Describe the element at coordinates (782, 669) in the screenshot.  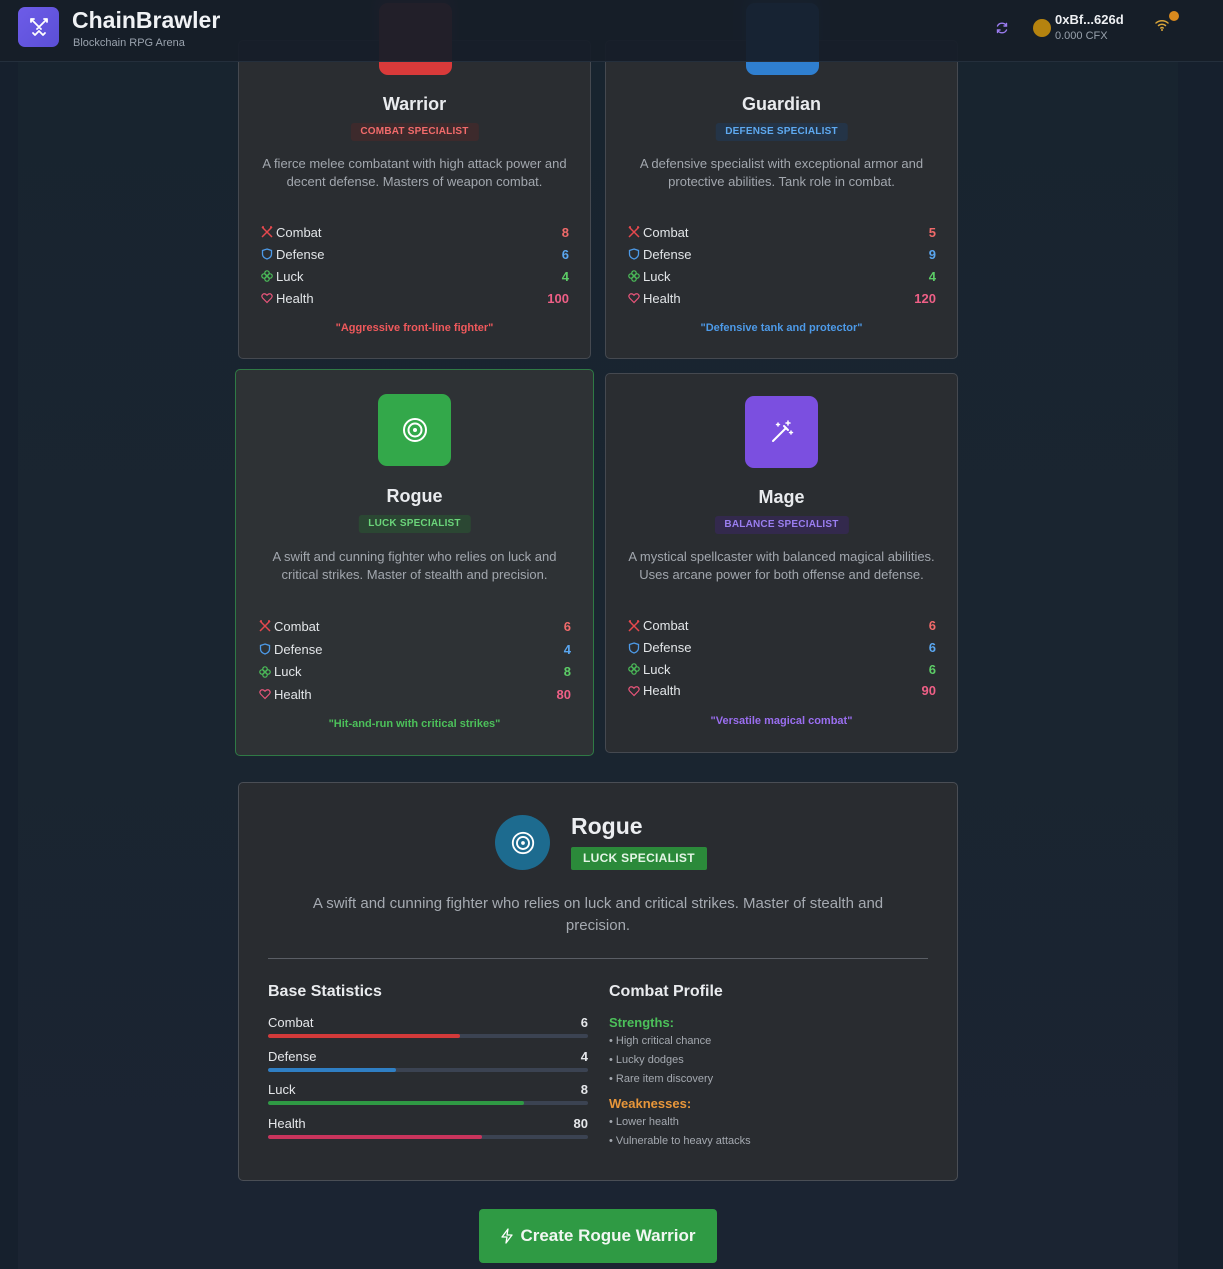
I see `stat-row-luck: Luck 6` at that location.